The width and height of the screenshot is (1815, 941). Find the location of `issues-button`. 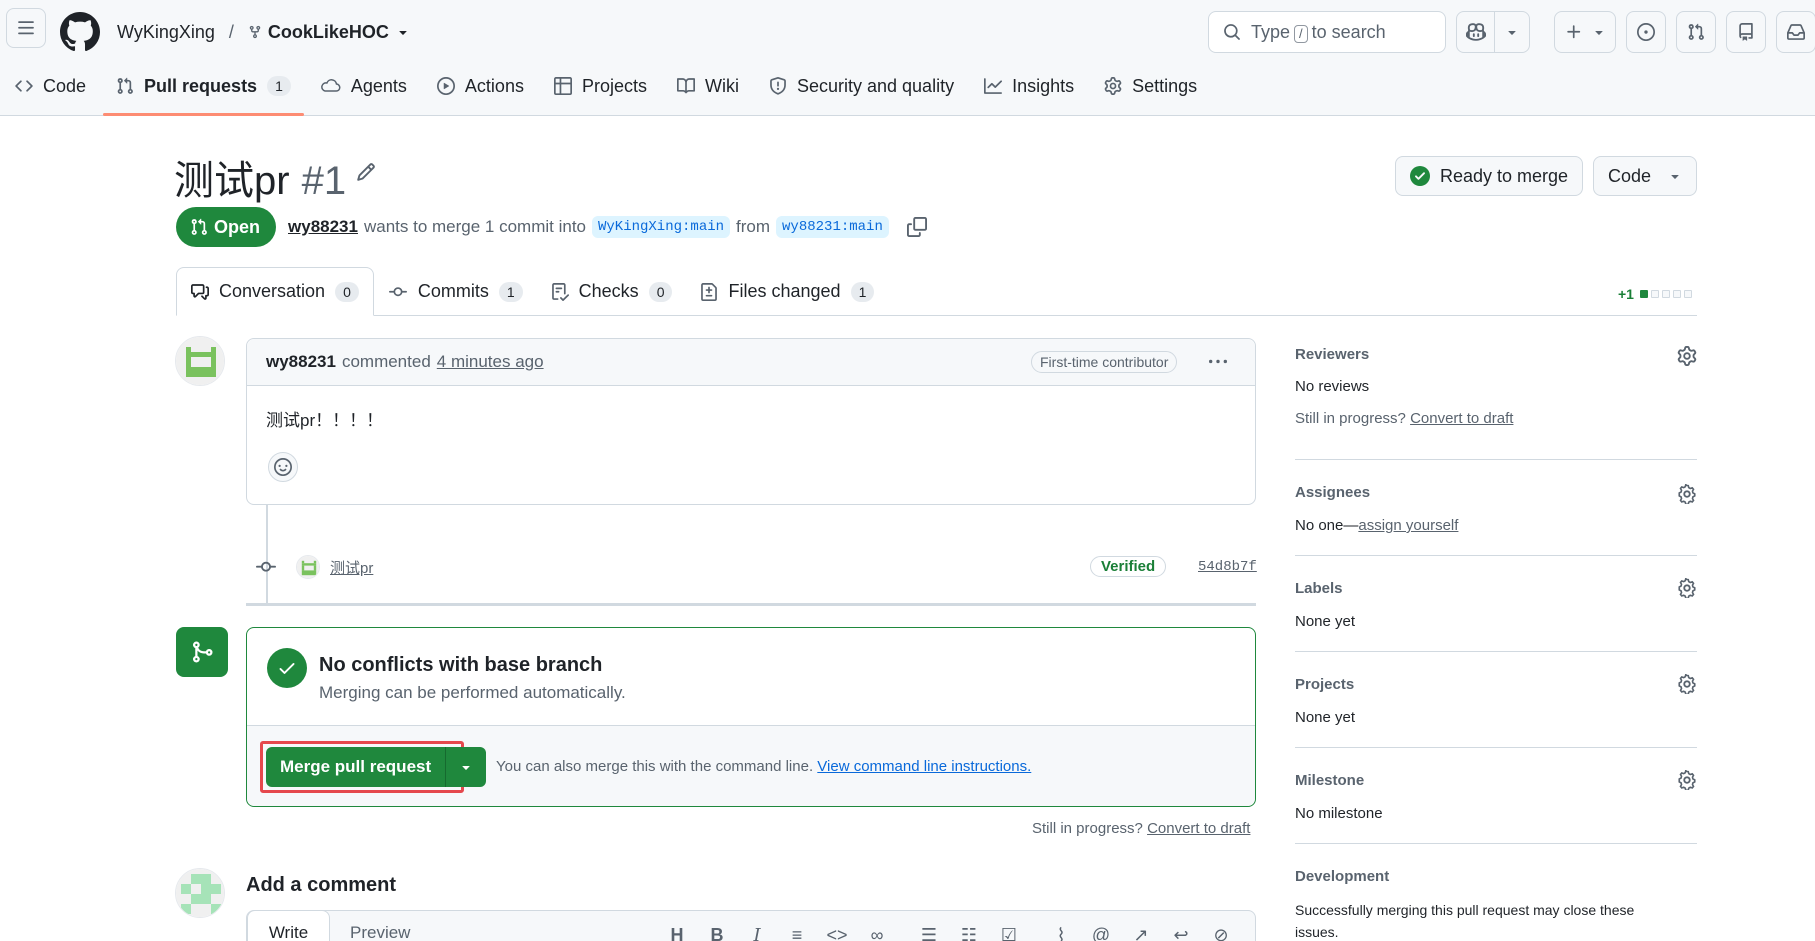

issues-button is located at coordinates (1646, 32).